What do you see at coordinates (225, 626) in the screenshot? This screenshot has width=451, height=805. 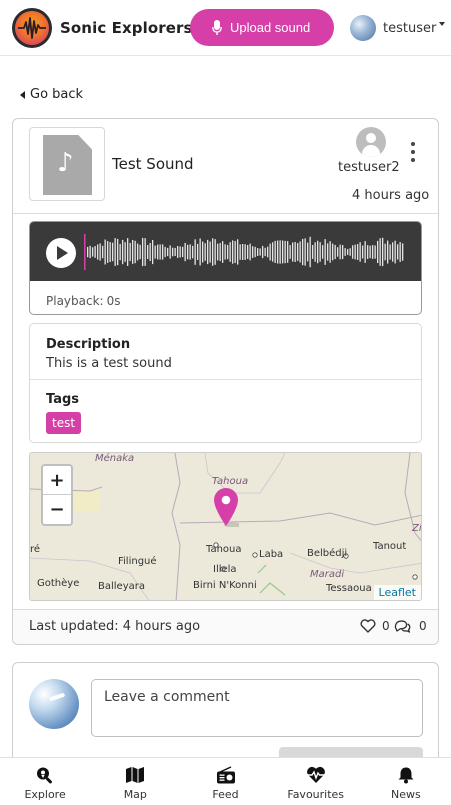 I see `sound-card-footer: Last updated: 4 hours ago 0 0` at bounding box center [225, 626].